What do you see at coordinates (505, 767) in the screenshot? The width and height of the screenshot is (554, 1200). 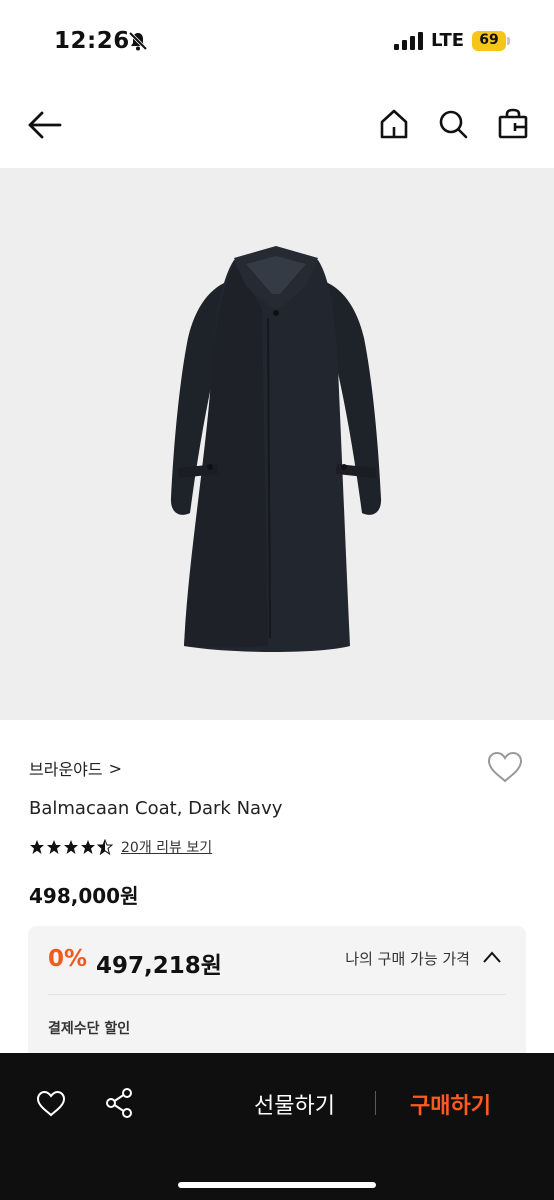 I see `wishlist-heart-icon` at bounding box center [505, 767].